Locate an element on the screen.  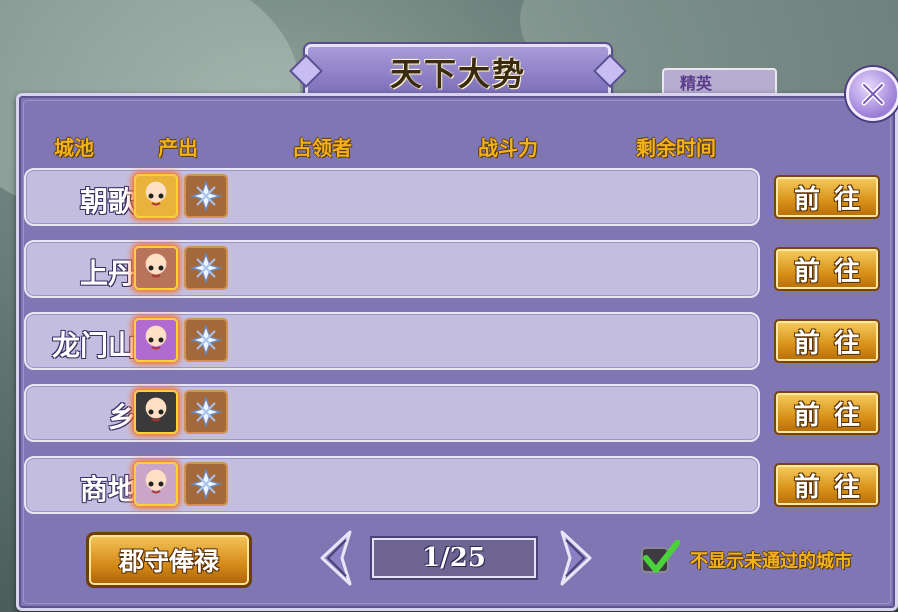
close-button is located at coordinates (872, 94).